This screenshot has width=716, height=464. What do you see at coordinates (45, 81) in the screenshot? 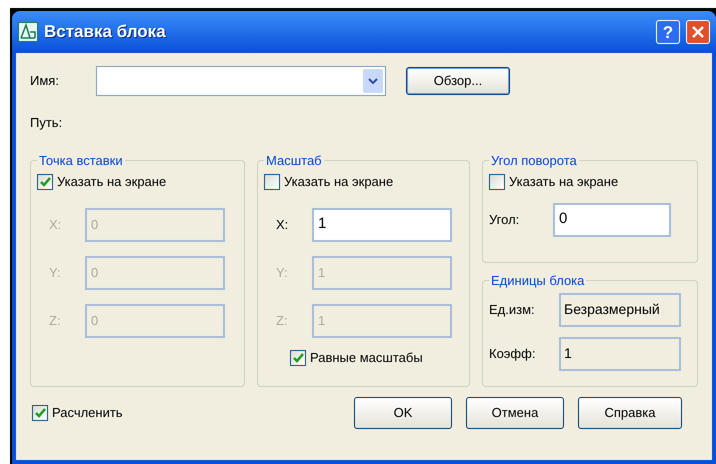
I see `field-label: Имя:` at bounding box center [45, 81].